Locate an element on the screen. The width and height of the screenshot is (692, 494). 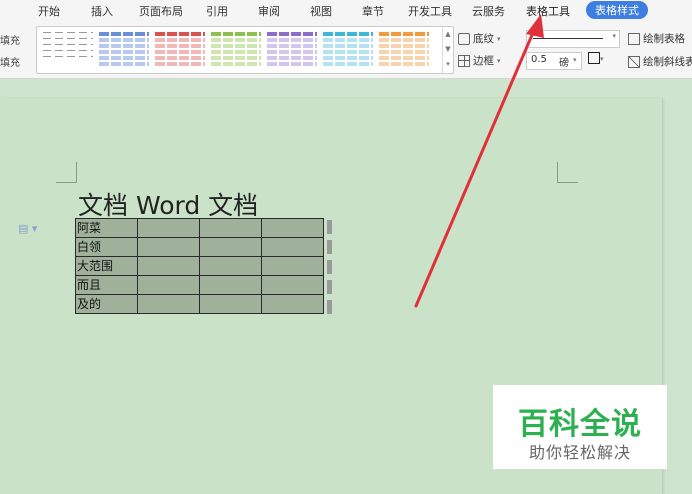
watermark-subtitle: 助你轻松解决 is located at coordinates (579, 452).